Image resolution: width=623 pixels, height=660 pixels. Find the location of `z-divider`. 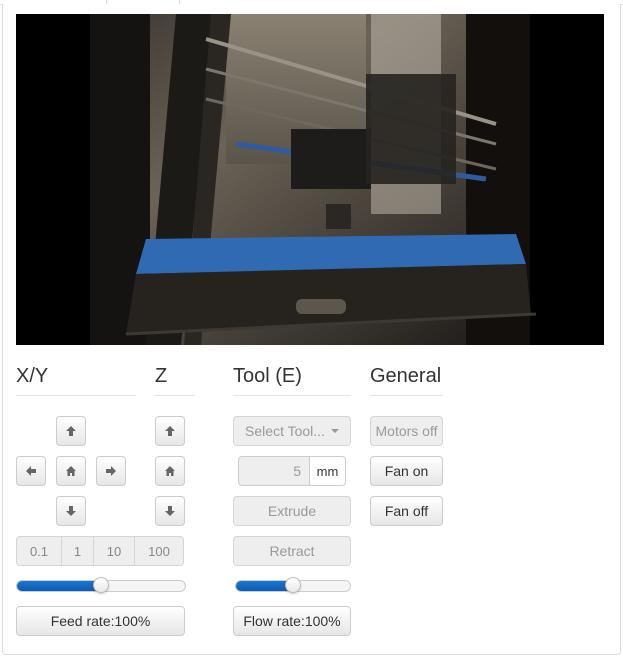

z-divider is located at coordinates (175, 395).